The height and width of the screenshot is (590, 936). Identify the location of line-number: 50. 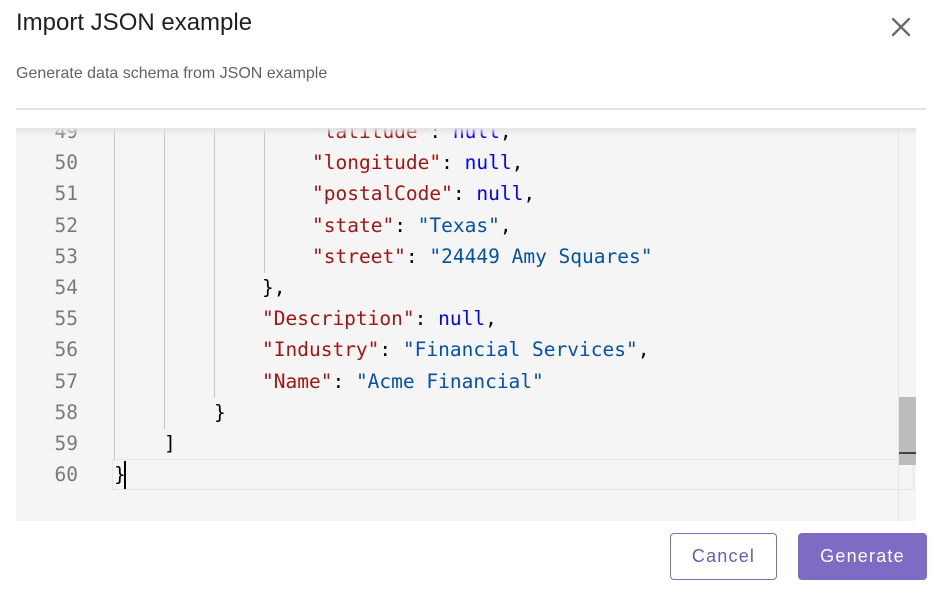
(66, 163).